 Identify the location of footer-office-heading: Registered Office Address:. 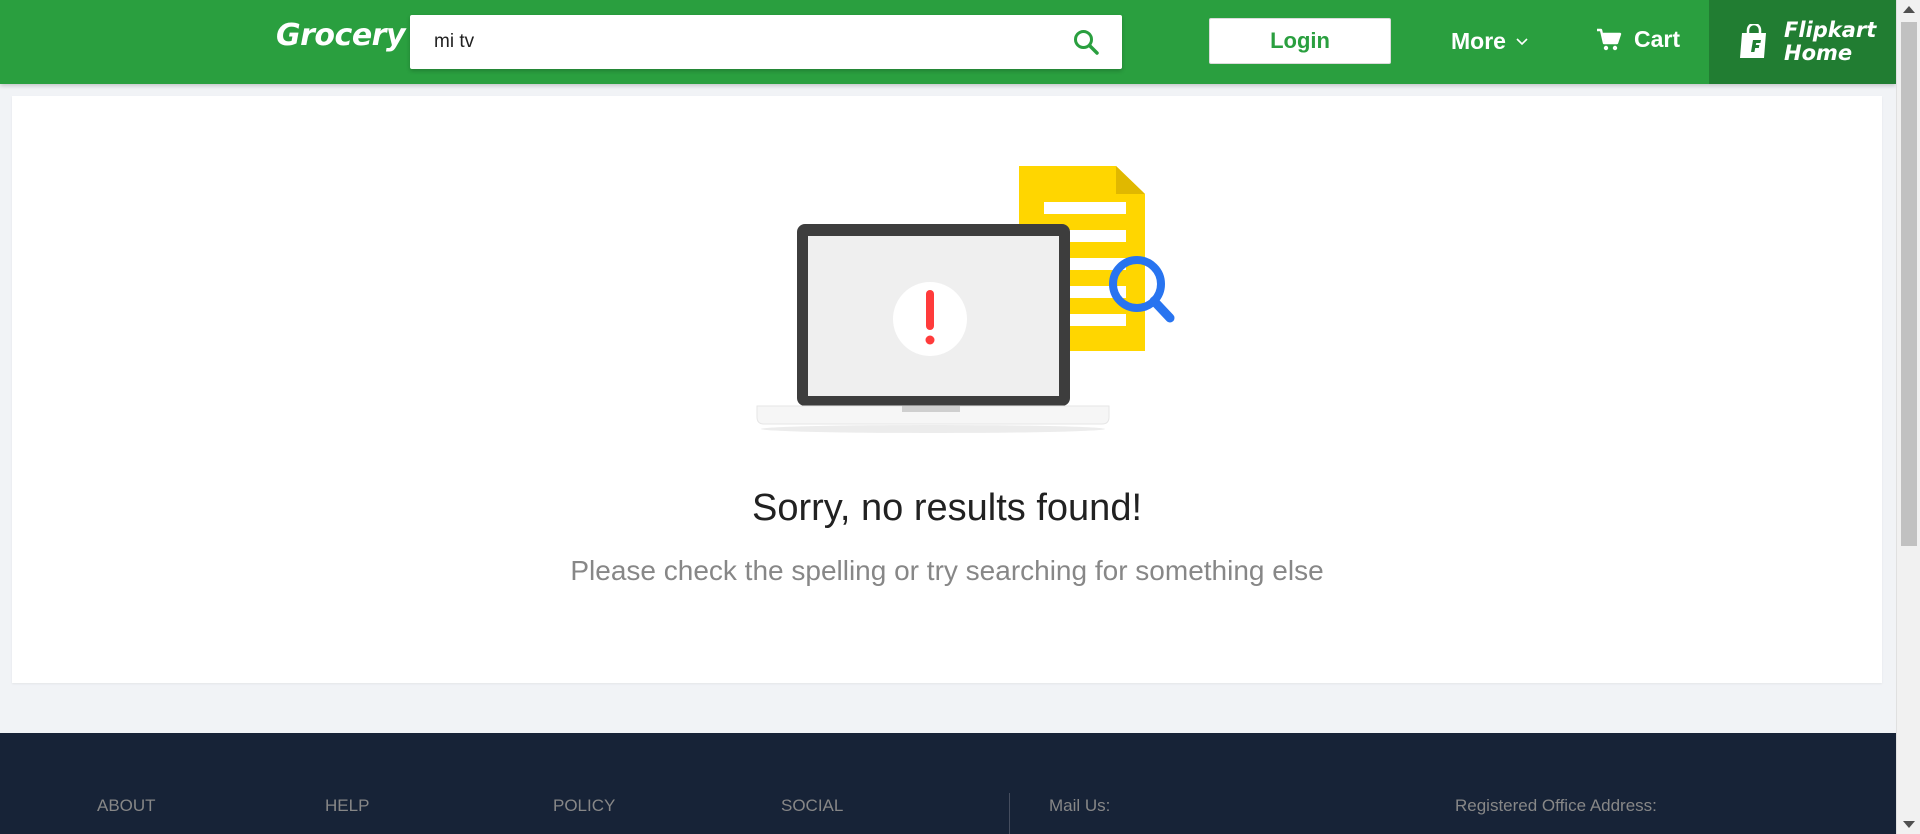
(1556, 805).